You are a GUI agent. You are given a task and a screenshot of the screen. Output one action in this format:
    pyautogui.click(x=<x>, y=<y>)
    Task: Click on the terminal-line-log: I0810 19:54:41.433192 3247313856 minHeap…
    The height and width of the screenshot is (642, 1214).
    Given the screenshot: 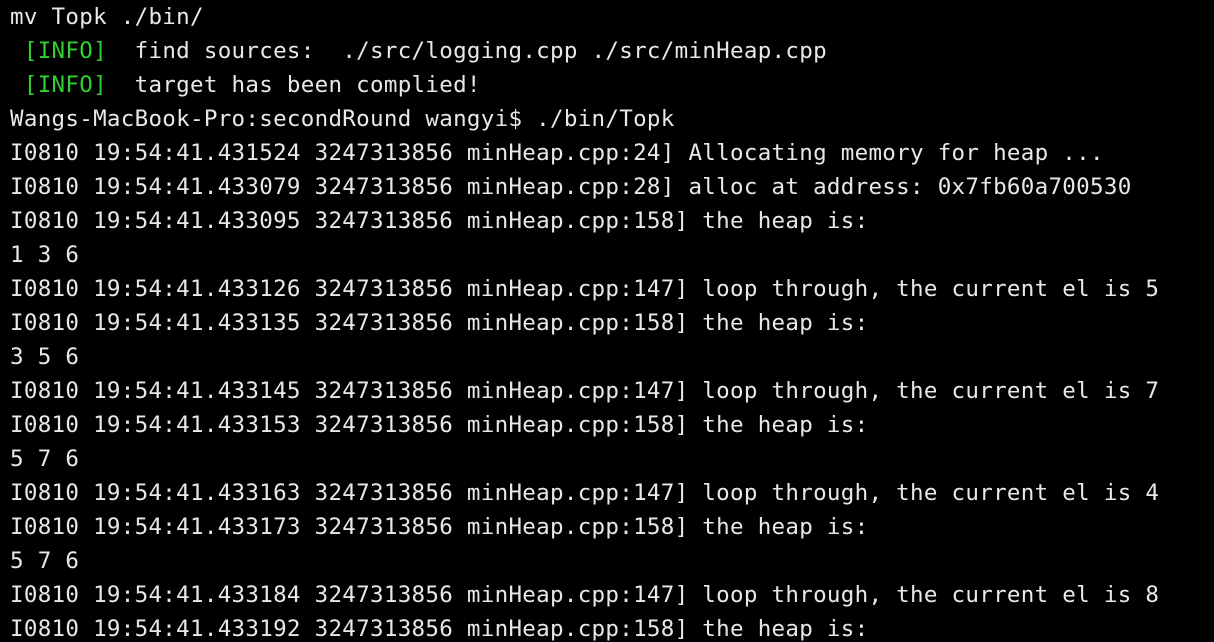 What is the action you would take?
    pyautogui.click(x=439, y=629)
    